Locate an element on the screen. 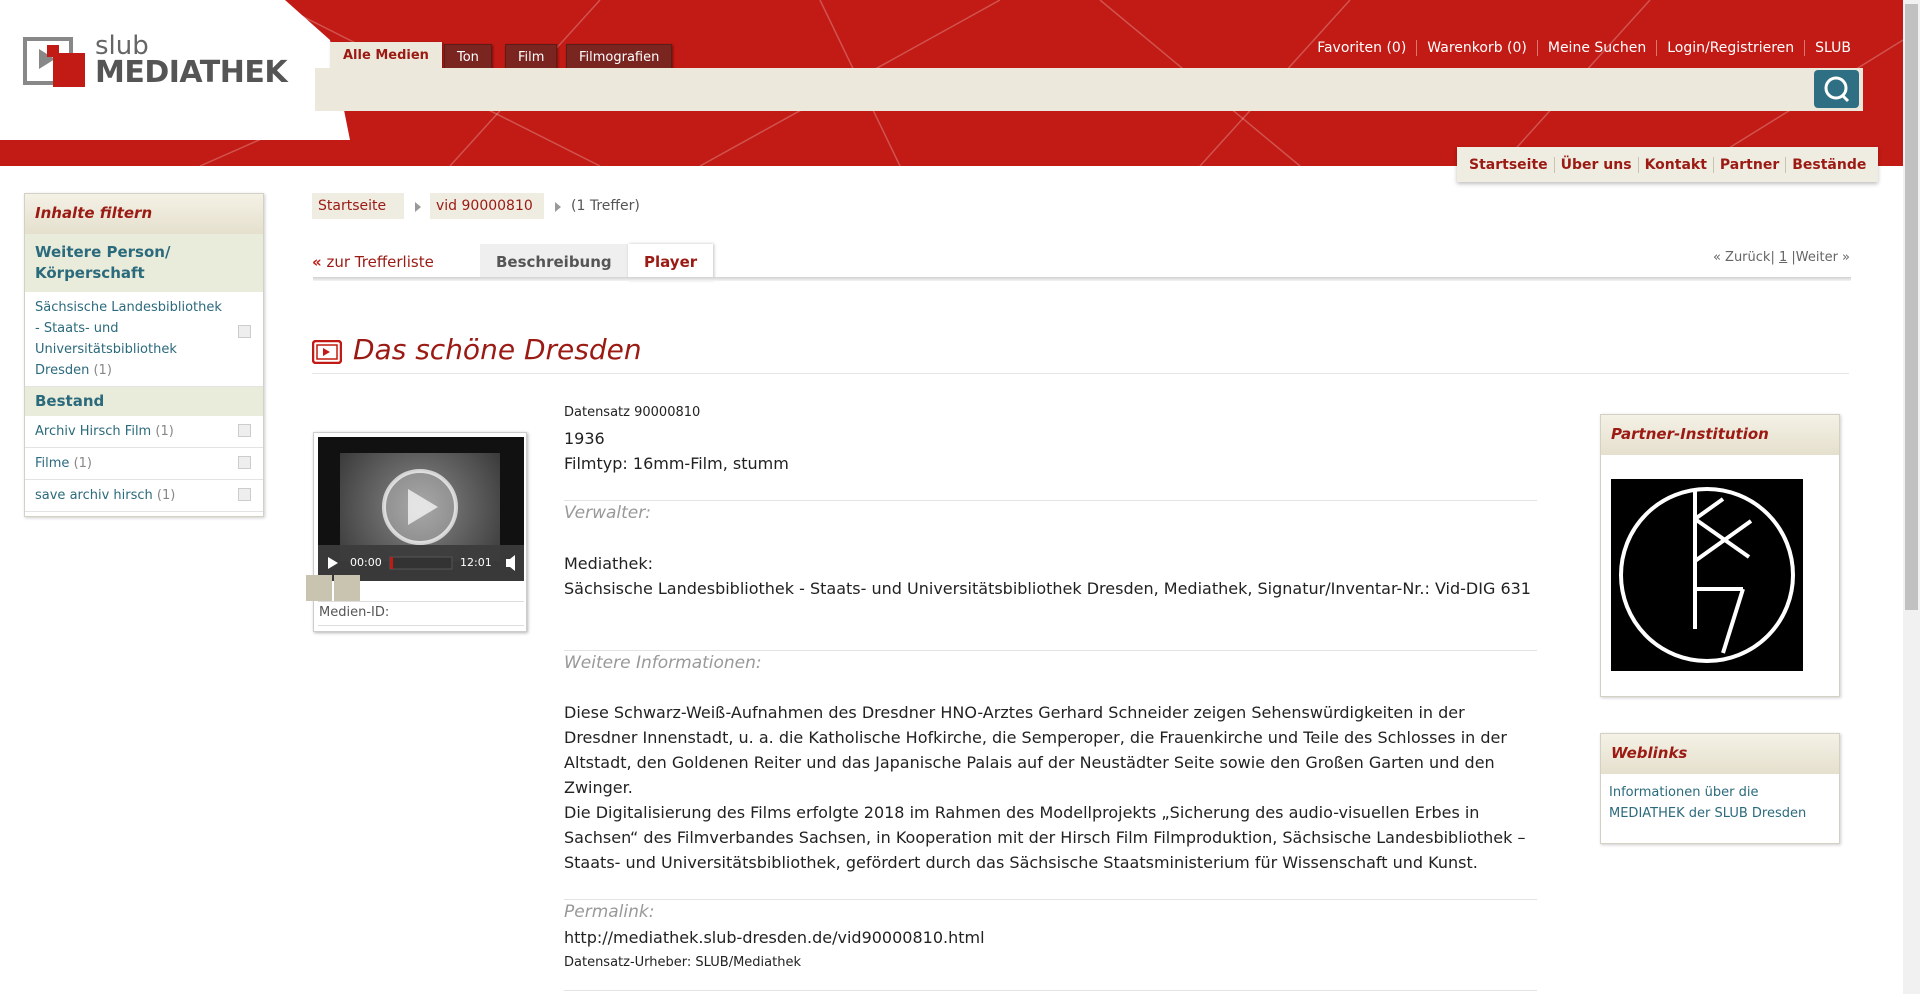 The width and height of the screenshot is (1920, 994). weblinks-title: Weblinks is located at coordinates (1720, 754).